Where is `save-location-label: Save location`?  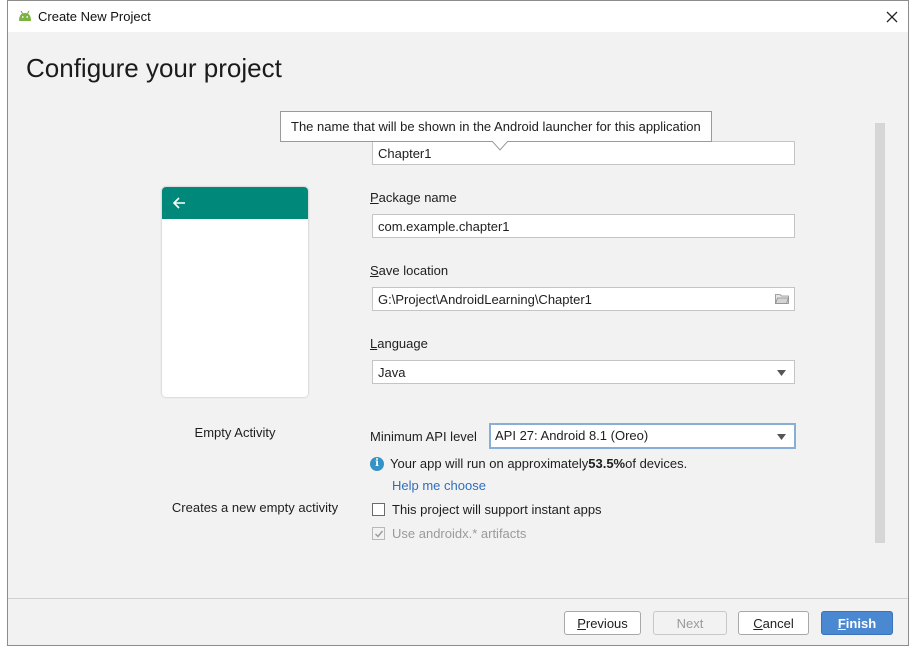
save-location-label: Save location is located at coordinates (409, 270).